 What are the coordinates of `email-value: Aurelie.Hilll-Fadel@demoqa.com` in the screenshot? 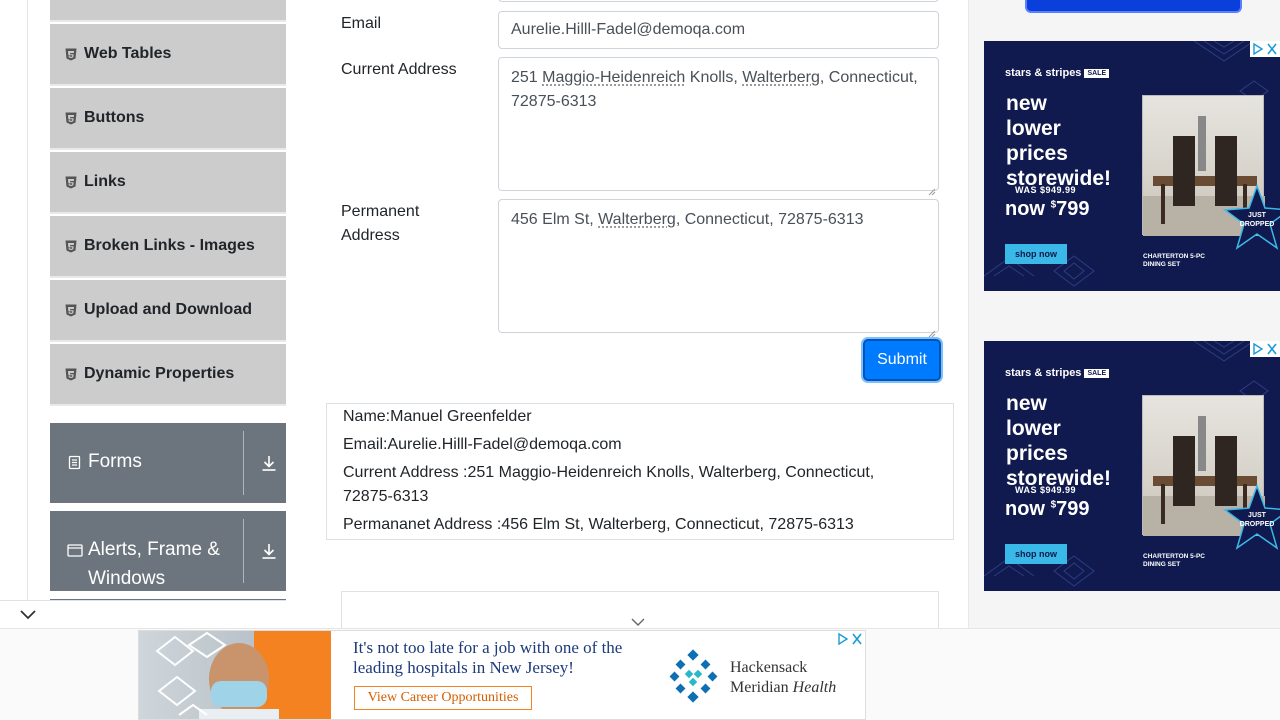 It's located at (628, 29).